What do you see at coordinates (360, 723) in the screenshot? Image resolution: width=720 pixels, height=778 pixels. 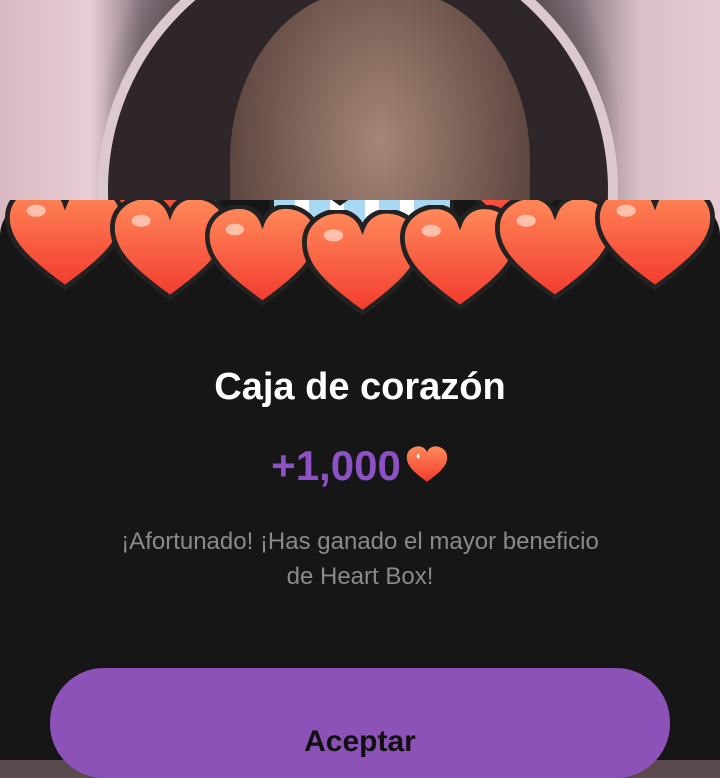 I see `accept-button: Aceptar` at bounding box center [360, 723].